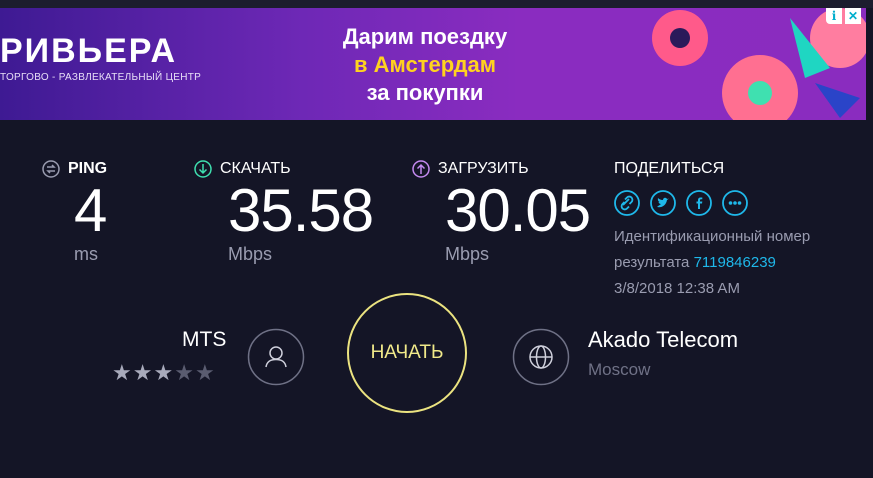 The image size is (873, 478). Describe the element at coordinates (627, 203) in the screenshot. I see `link-icon` at that location.